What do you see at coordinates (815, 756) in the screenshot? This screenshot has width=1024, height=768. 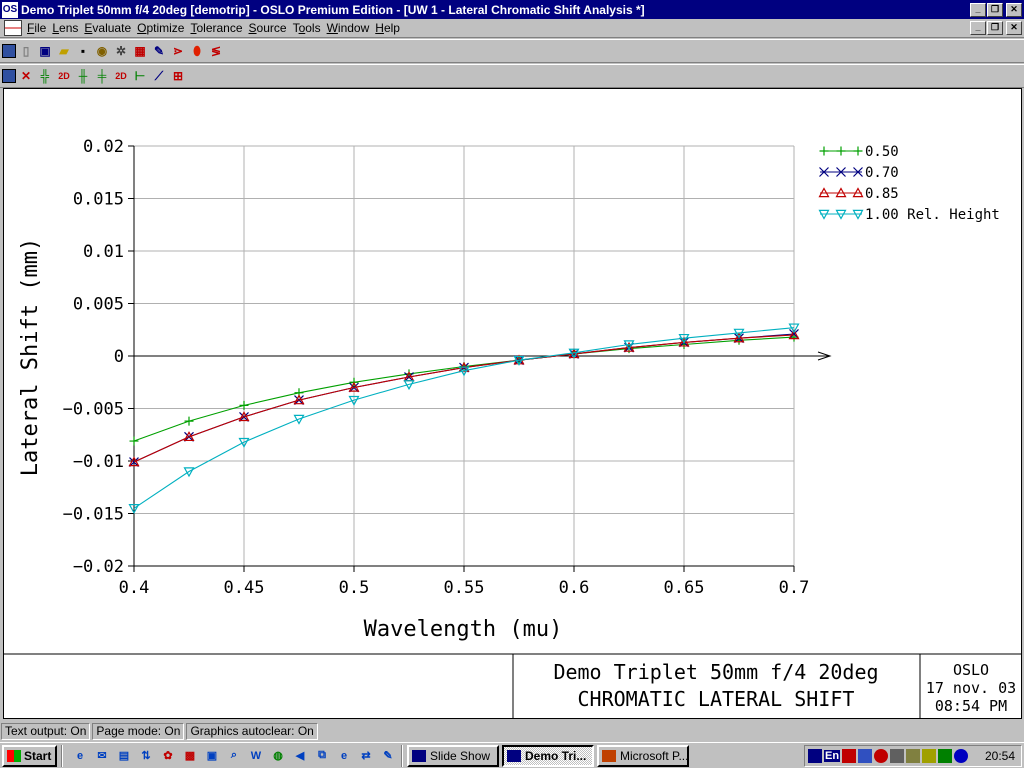 I see `monitor-icon` at bounding box center [815, 756].